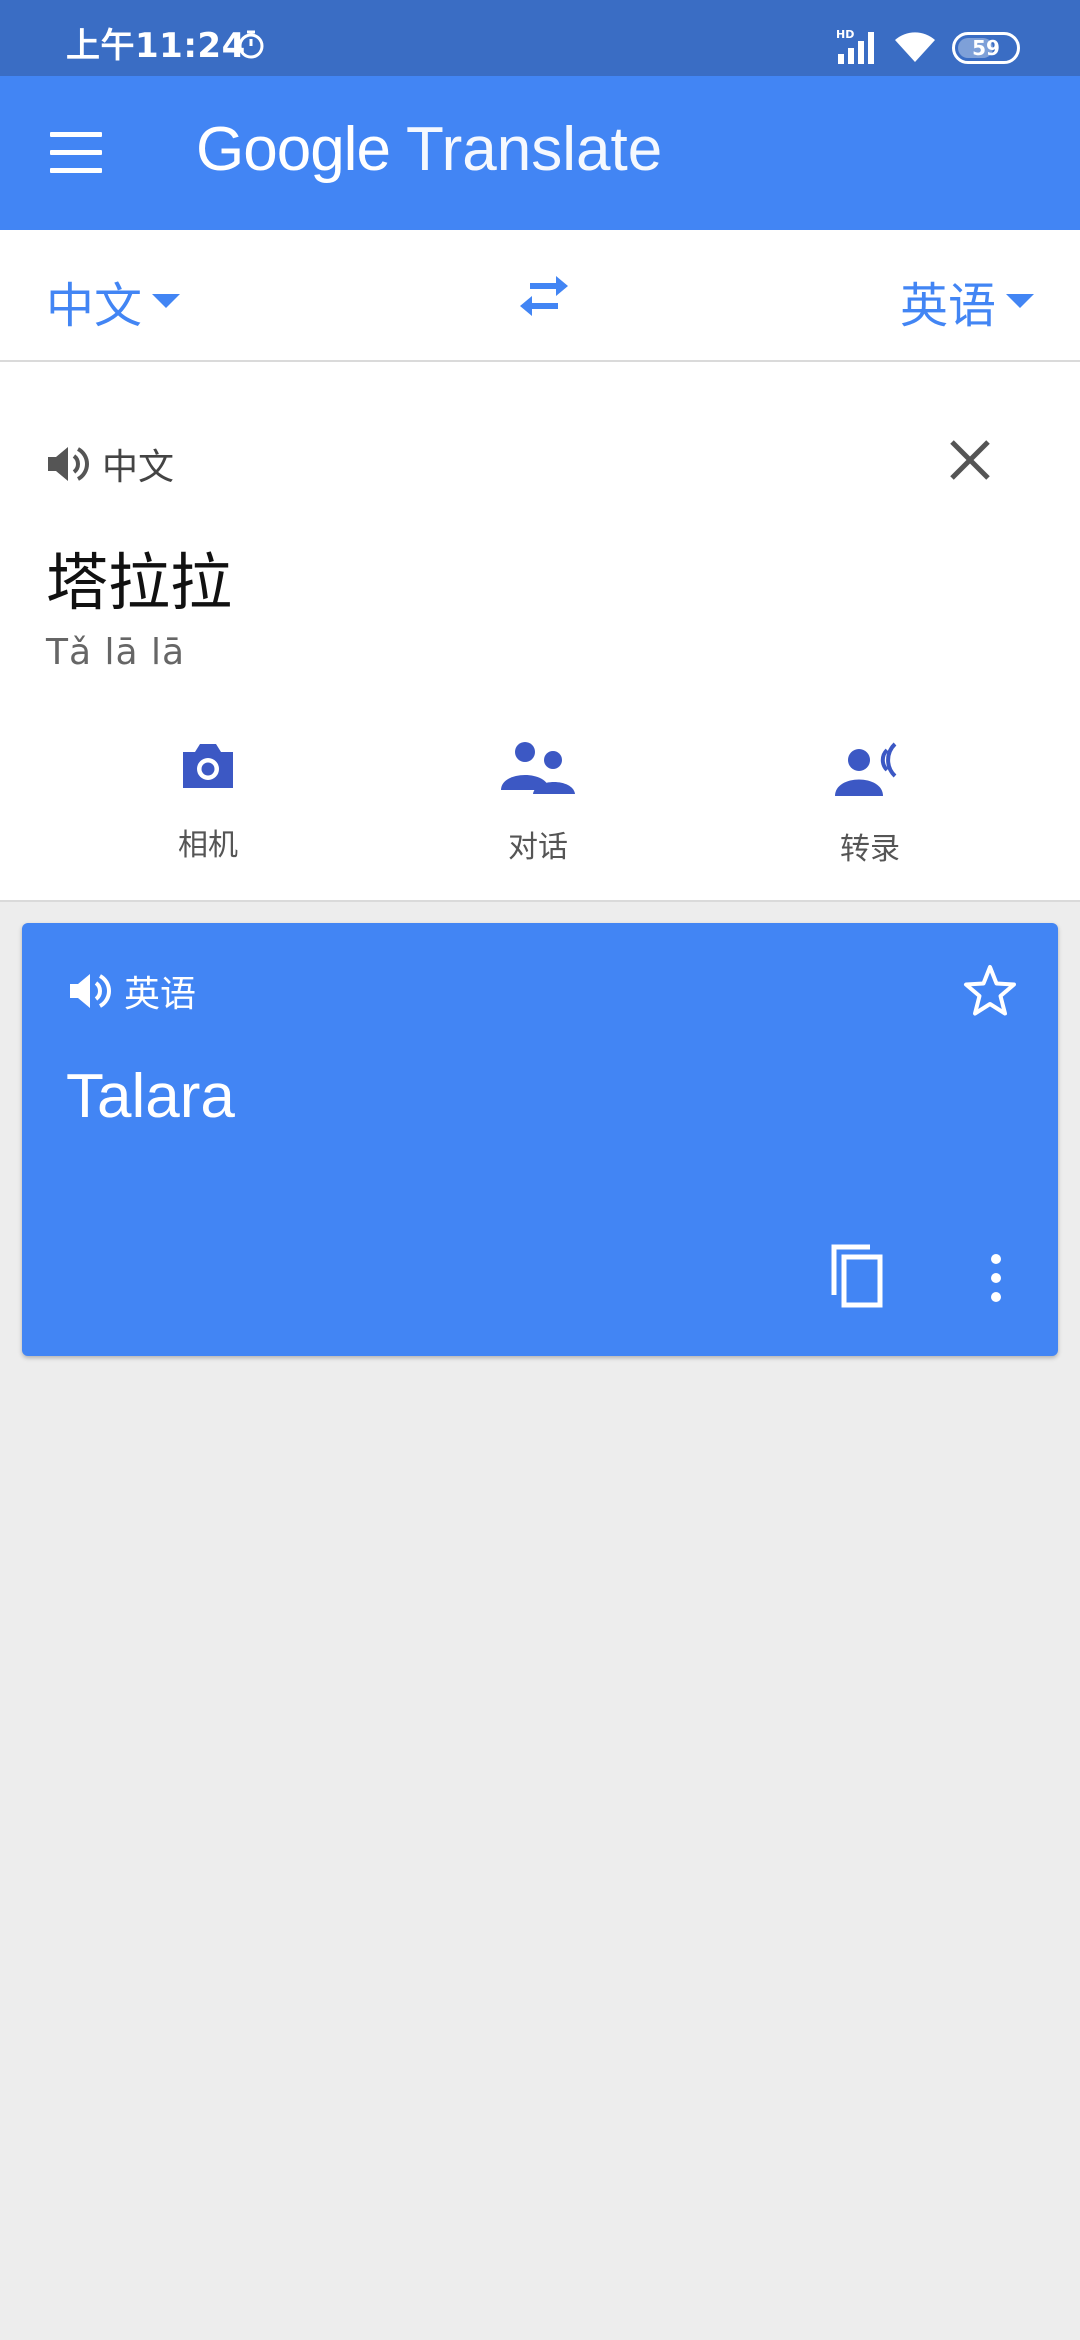 The image size is (1080, 2340). I want to click on conversation-button: 对话, so click(538, 803).